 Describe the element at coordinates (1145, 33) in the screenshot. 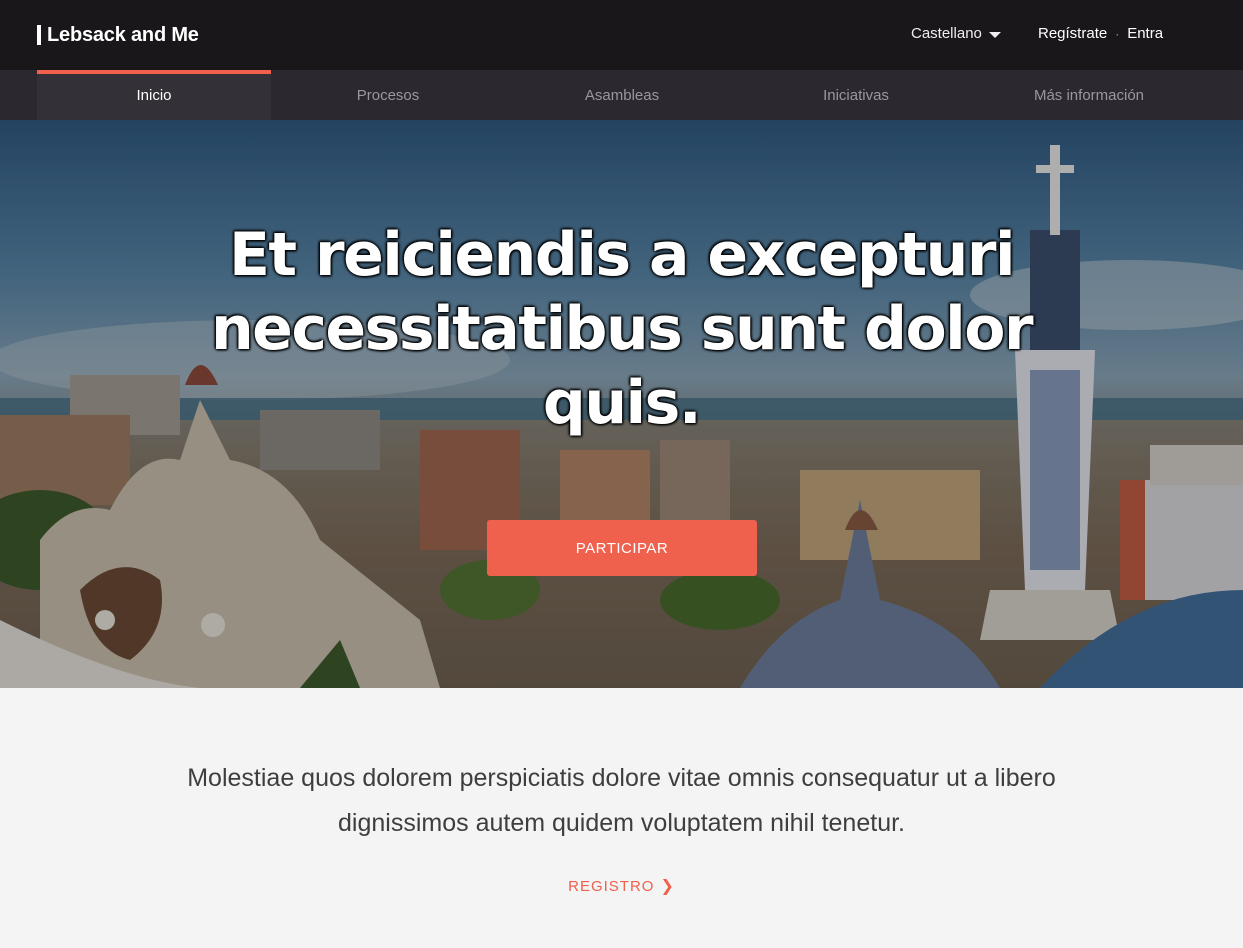

I see `login-link: Entra` at that location.